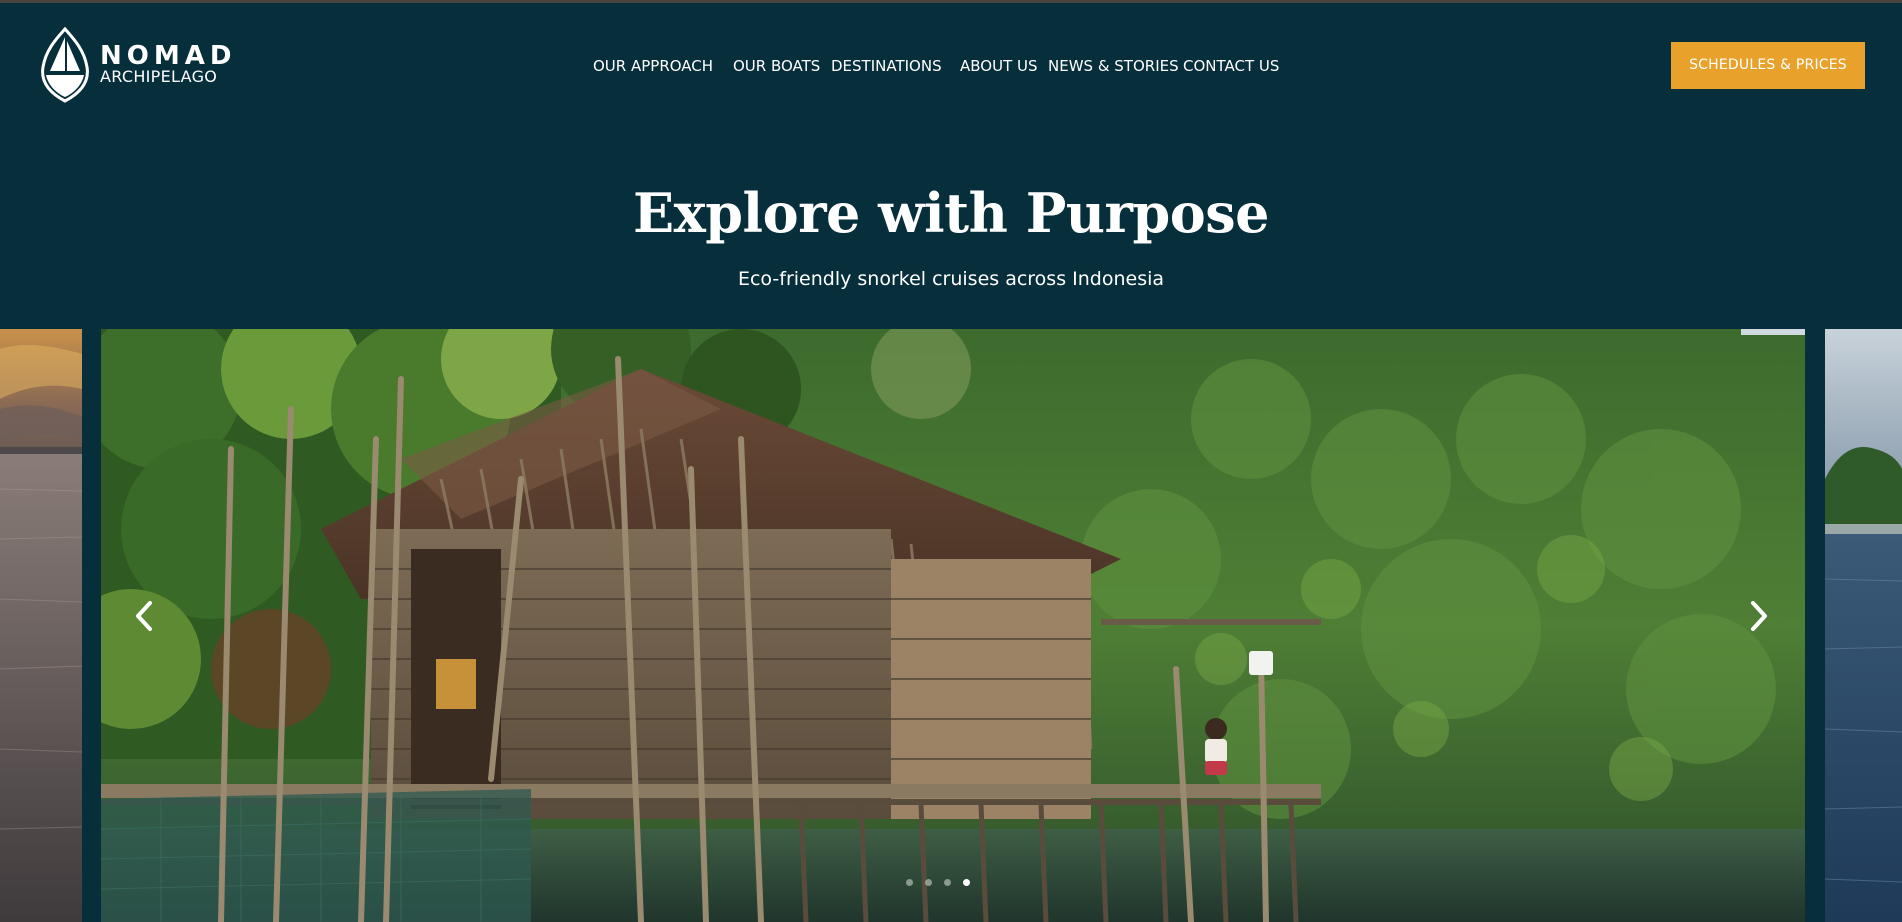 The width and height of the screenshot is (1902, 922). What do you see at coordinates (1113, 66) in the screenshot?
I see `nav-news-stories: NEWS & STORIES` at bounding box center [1113, 66].